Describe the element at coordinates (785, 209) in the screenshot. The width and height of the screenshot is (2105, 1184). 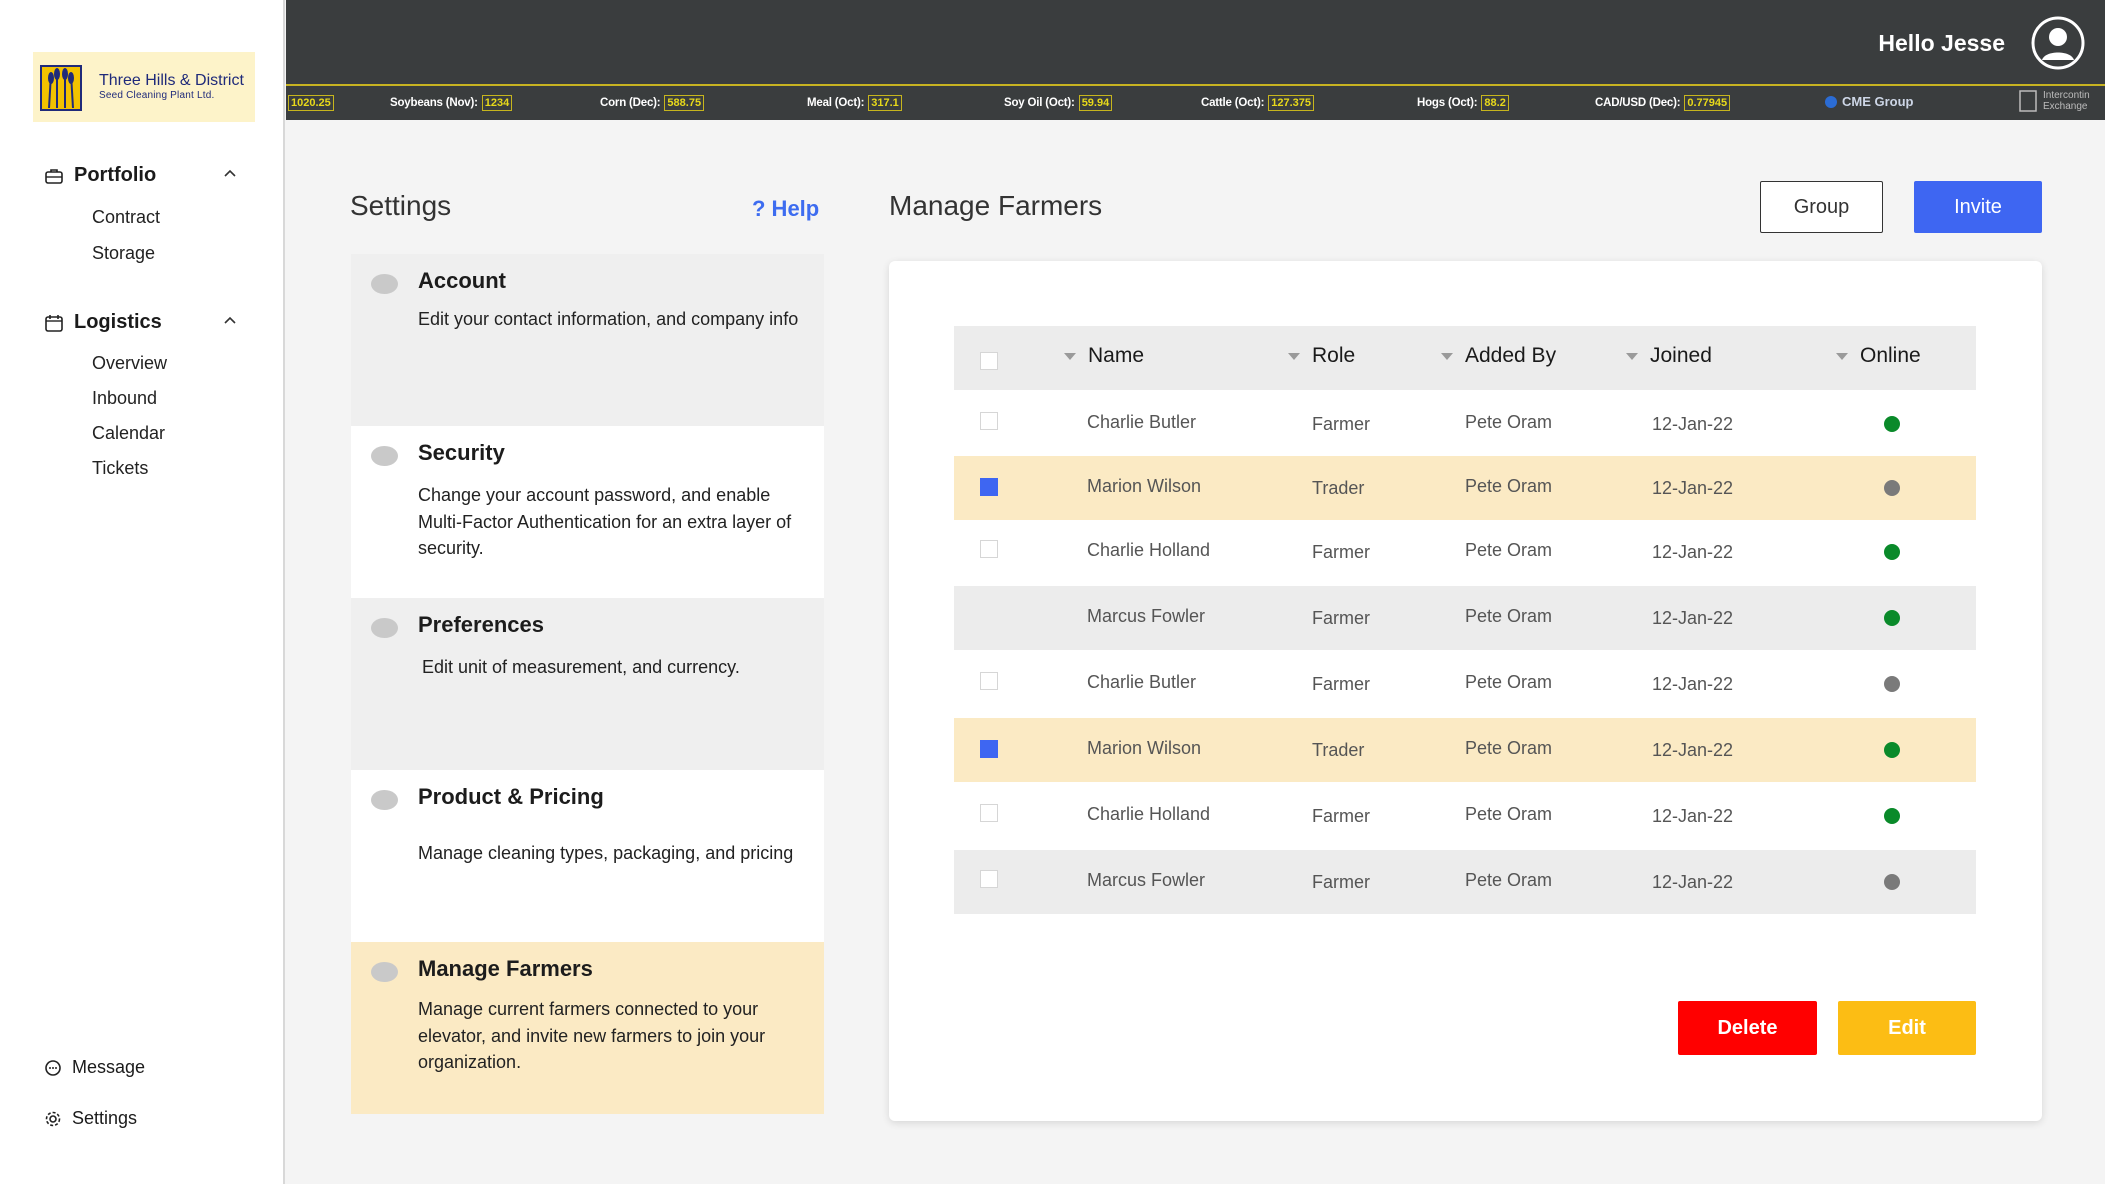
I see `help-link: ? Help` at that location.